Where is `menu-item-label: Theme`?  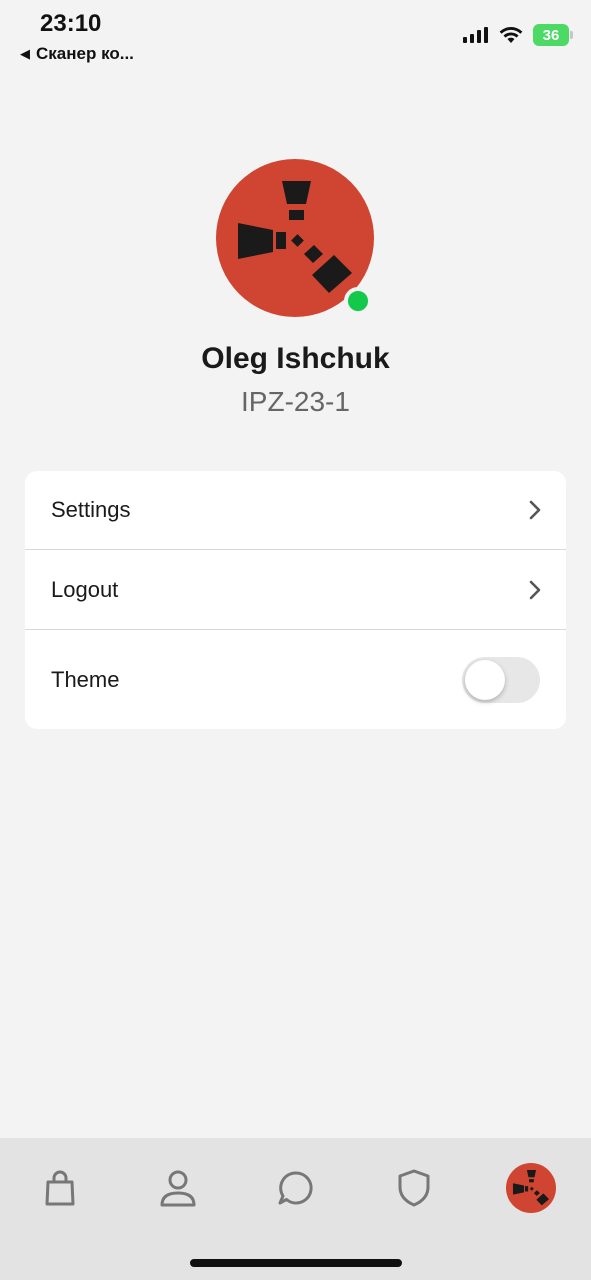
menu-item-label: Theme is located at coordinates (85, 679).